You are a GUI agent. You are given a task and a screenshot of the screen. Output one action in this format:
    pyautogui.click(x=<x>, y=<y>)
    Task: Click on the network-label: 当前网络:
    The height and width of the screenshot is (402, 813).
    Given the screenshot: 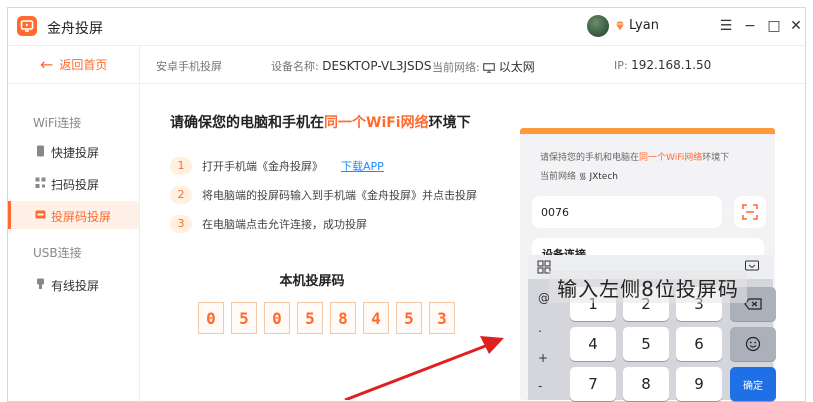 What is the action you would take?
    pyautogui.click(x=456, y=67)
    